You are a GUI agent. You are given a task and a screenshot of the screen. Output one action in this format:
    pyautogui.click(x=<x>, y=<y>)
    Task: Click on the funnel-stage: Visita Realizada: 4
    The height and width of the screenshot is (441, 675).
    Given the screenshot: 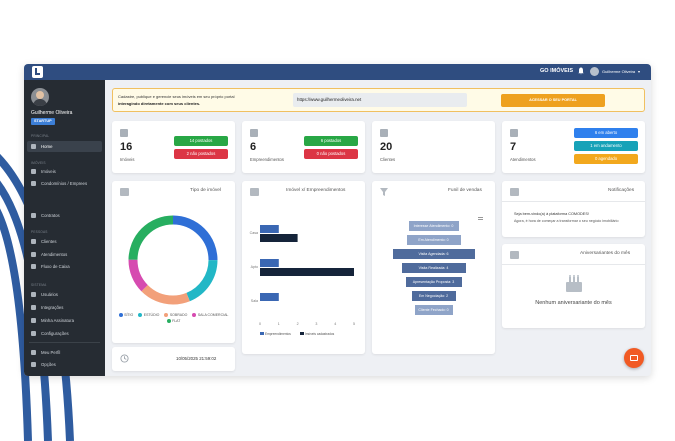 What is the action you would take?
    pyautogui.click(x=433, y=268)
    